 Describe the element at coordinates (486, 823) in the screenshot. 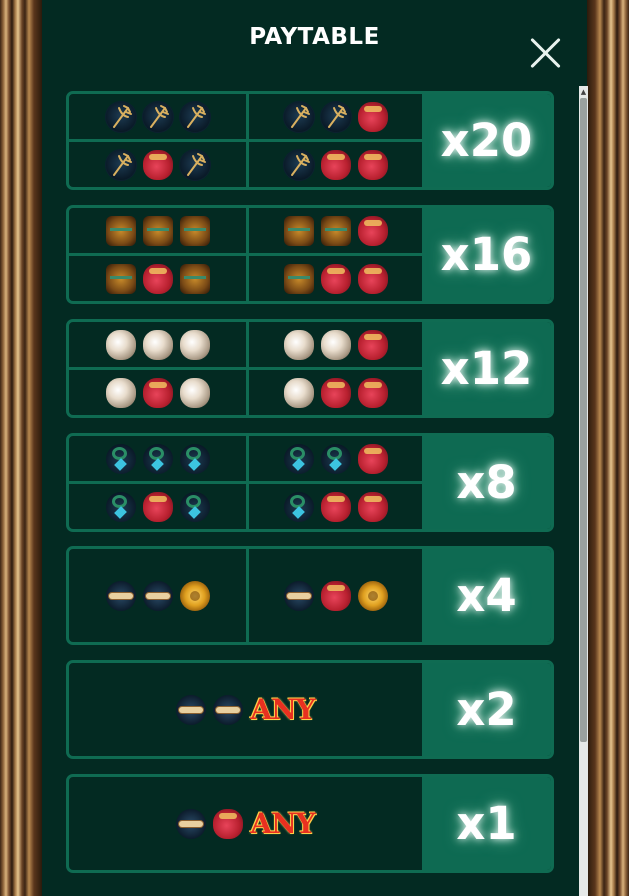

I see `payout-multiplier: x1` at that location.